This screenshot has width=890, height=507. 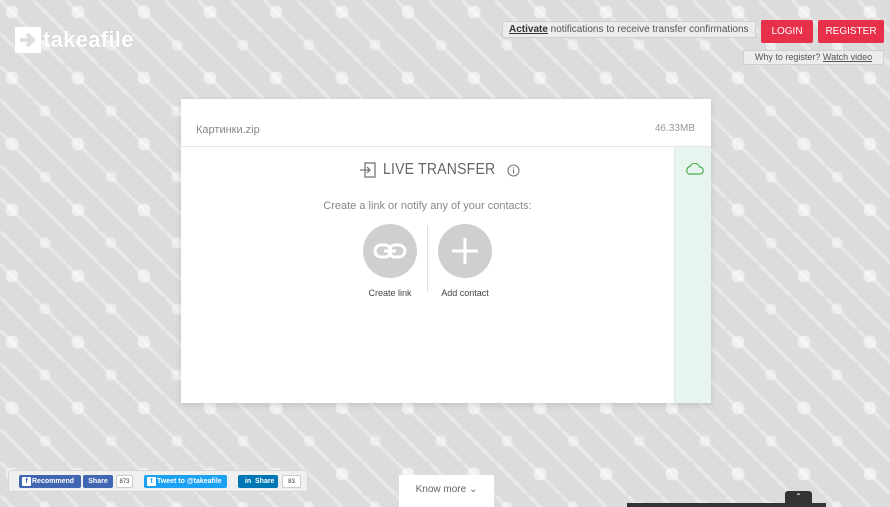 I want to click on watch-video-link: Watch video, so click(x=847, y=57).